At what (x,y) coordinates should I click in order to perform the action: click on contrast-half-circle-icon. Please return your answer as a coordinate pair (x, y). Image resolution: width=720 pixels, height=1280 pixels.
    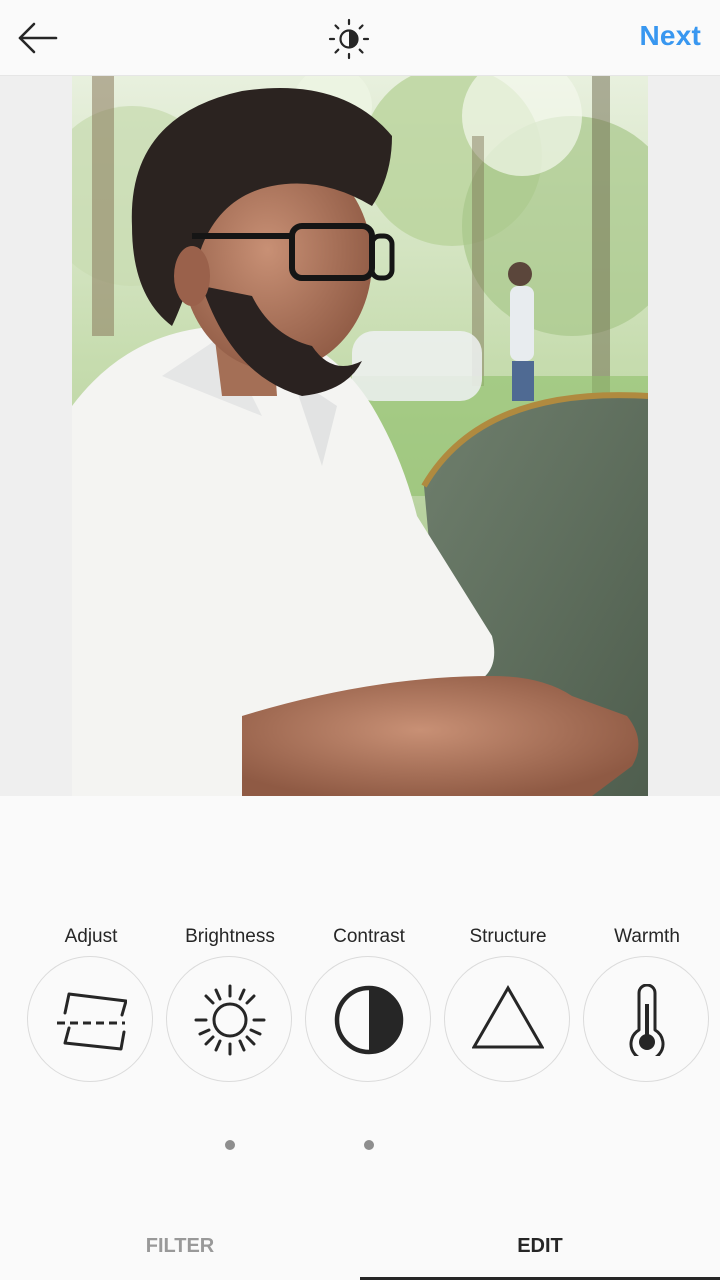
    Looking at the image, I should click on (369, 1020).